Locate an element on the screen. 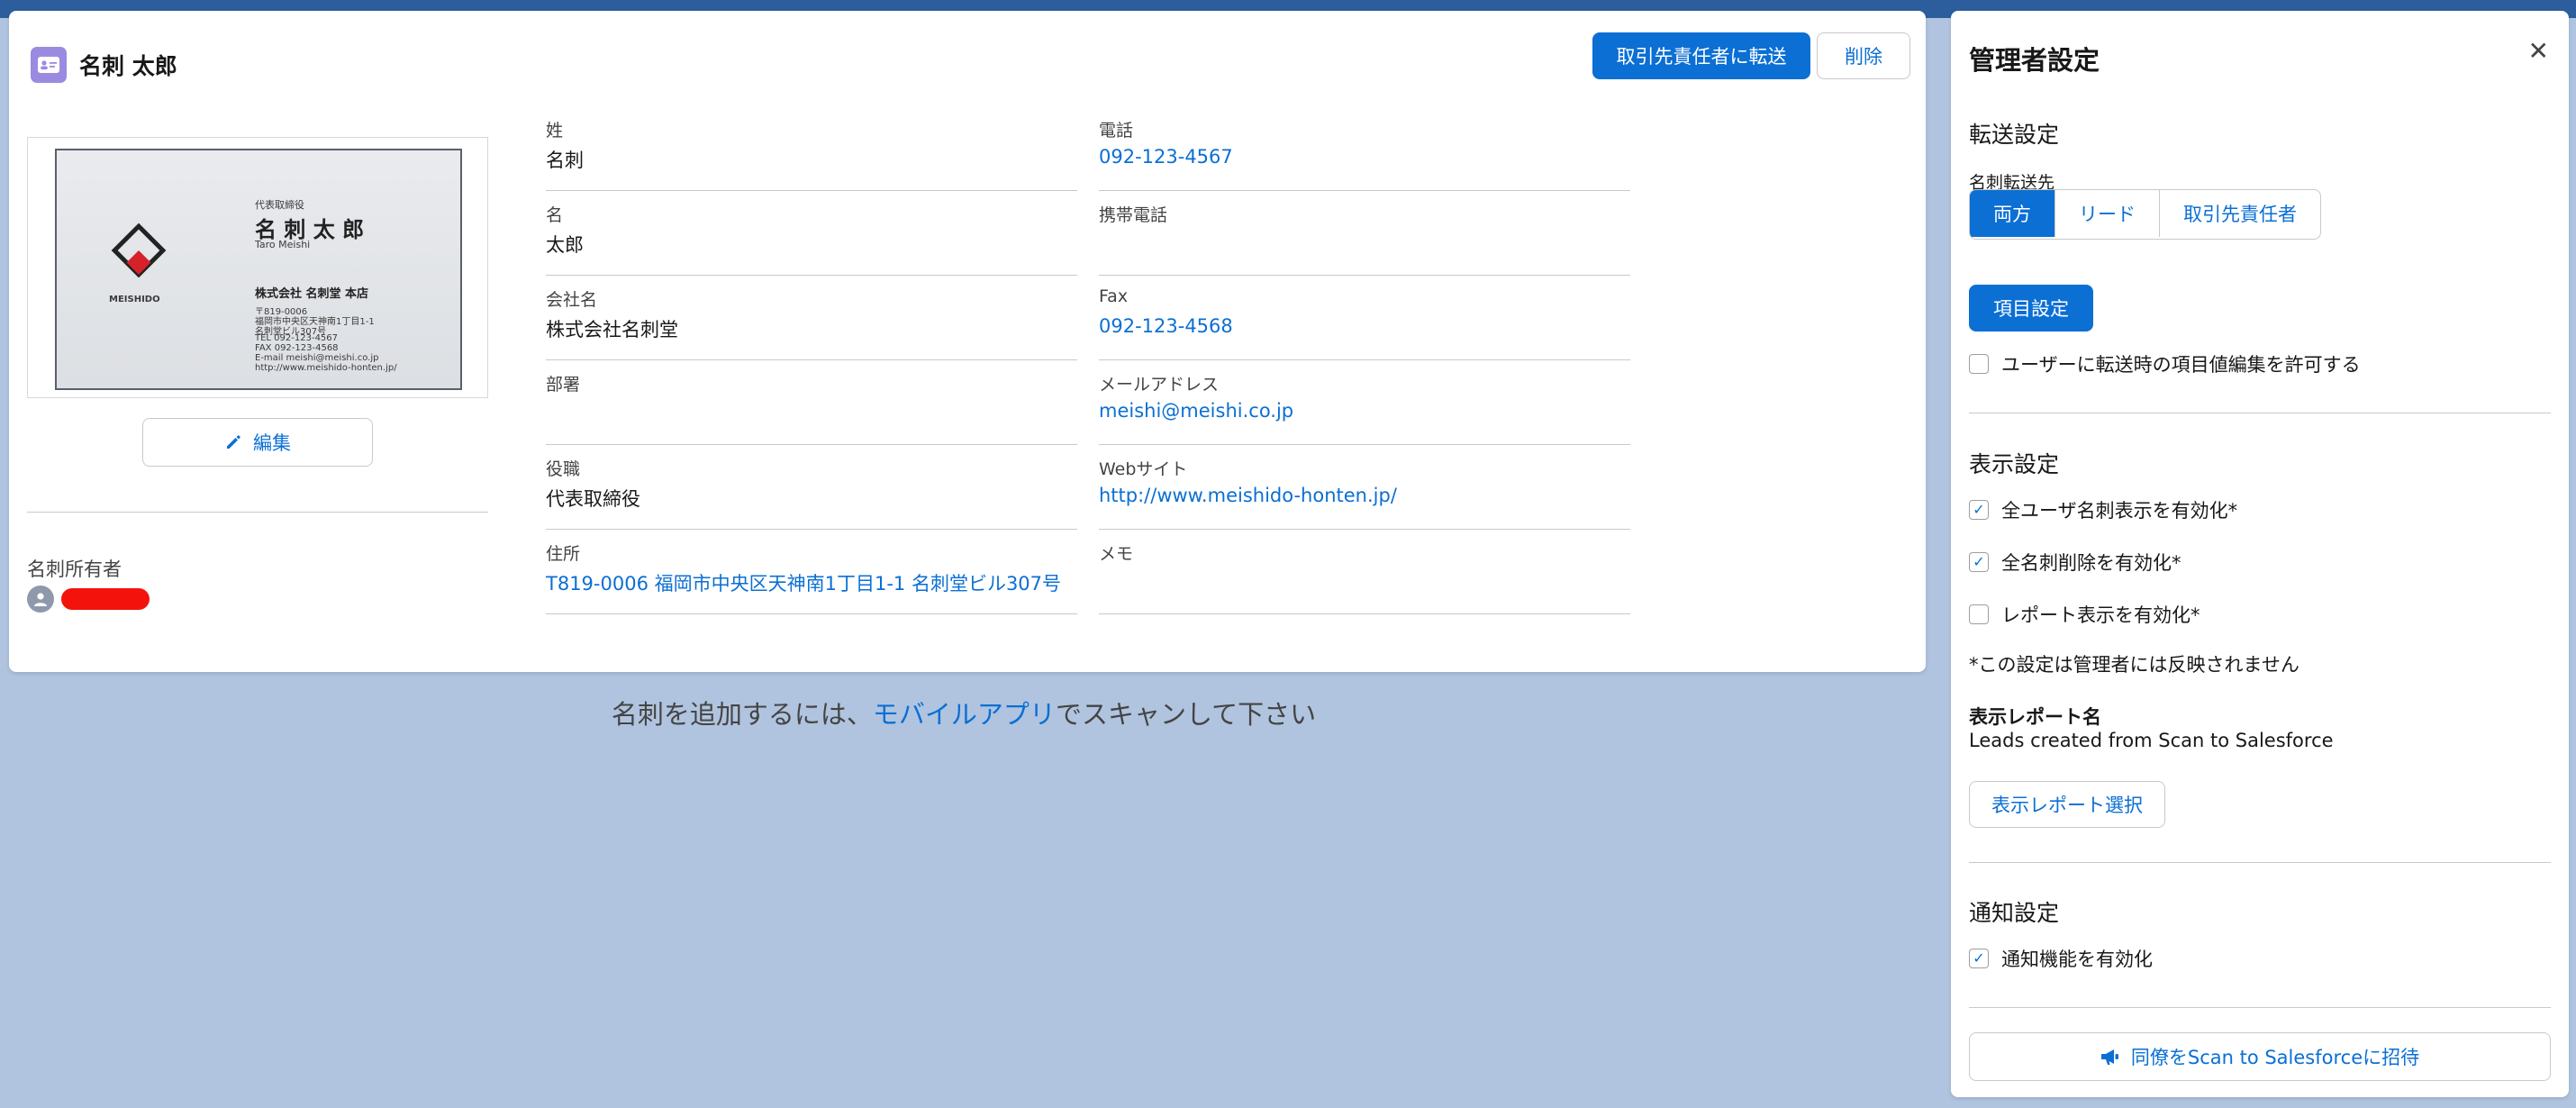  field-label: 電話 is located at coordinates (1116, 131).